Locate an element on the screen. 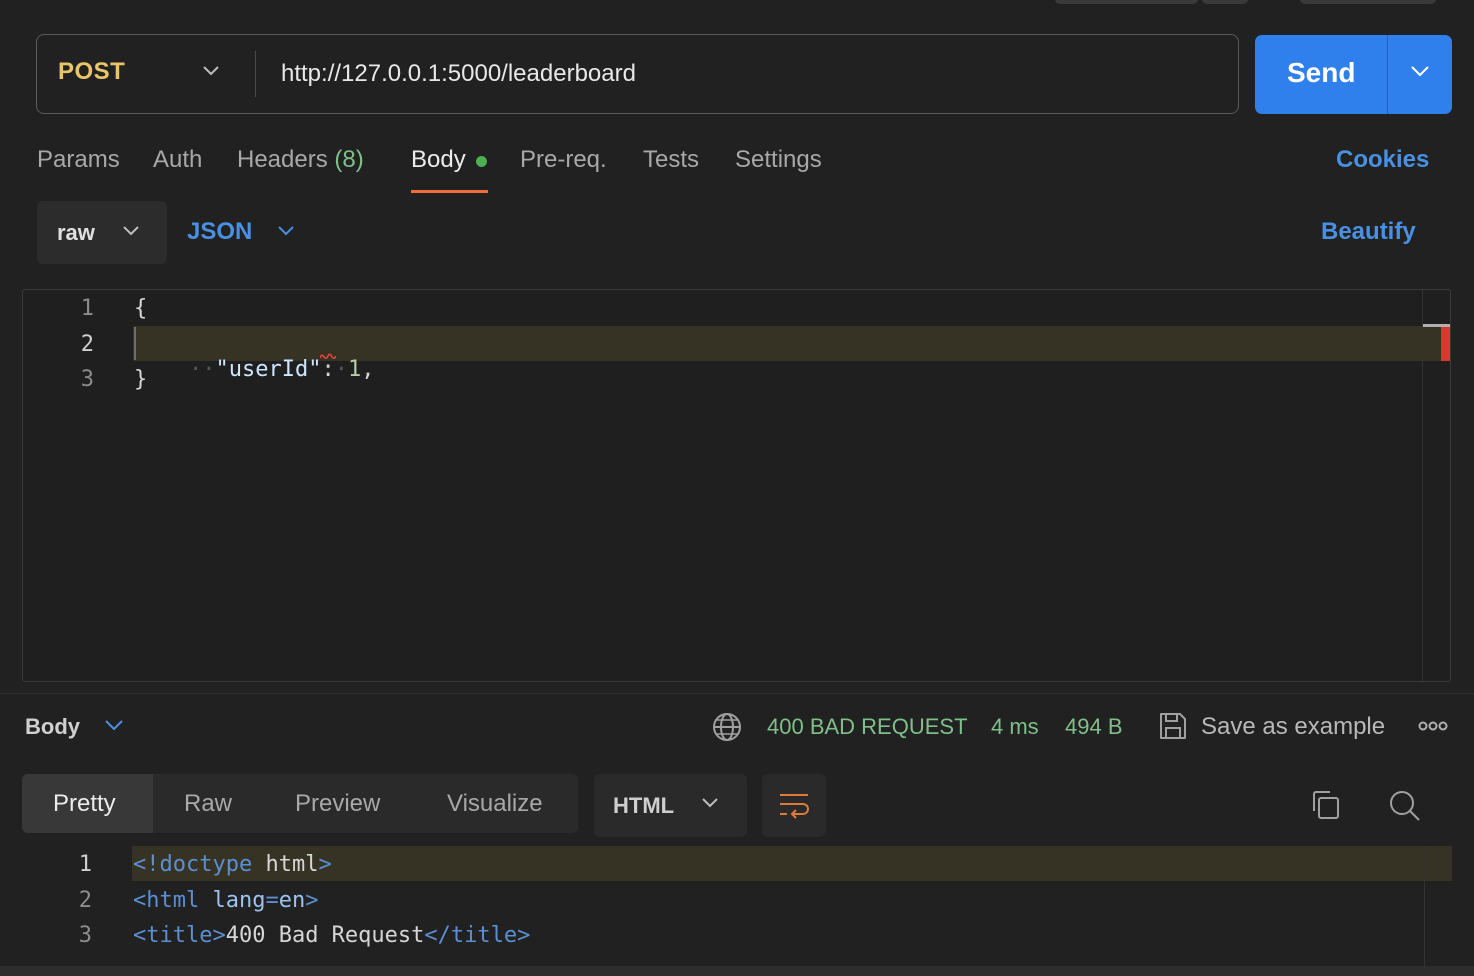 Image resolution: width=1474 pixels, height=976 pixels. response-size: 494 B is located at coordinates (1094, 727).